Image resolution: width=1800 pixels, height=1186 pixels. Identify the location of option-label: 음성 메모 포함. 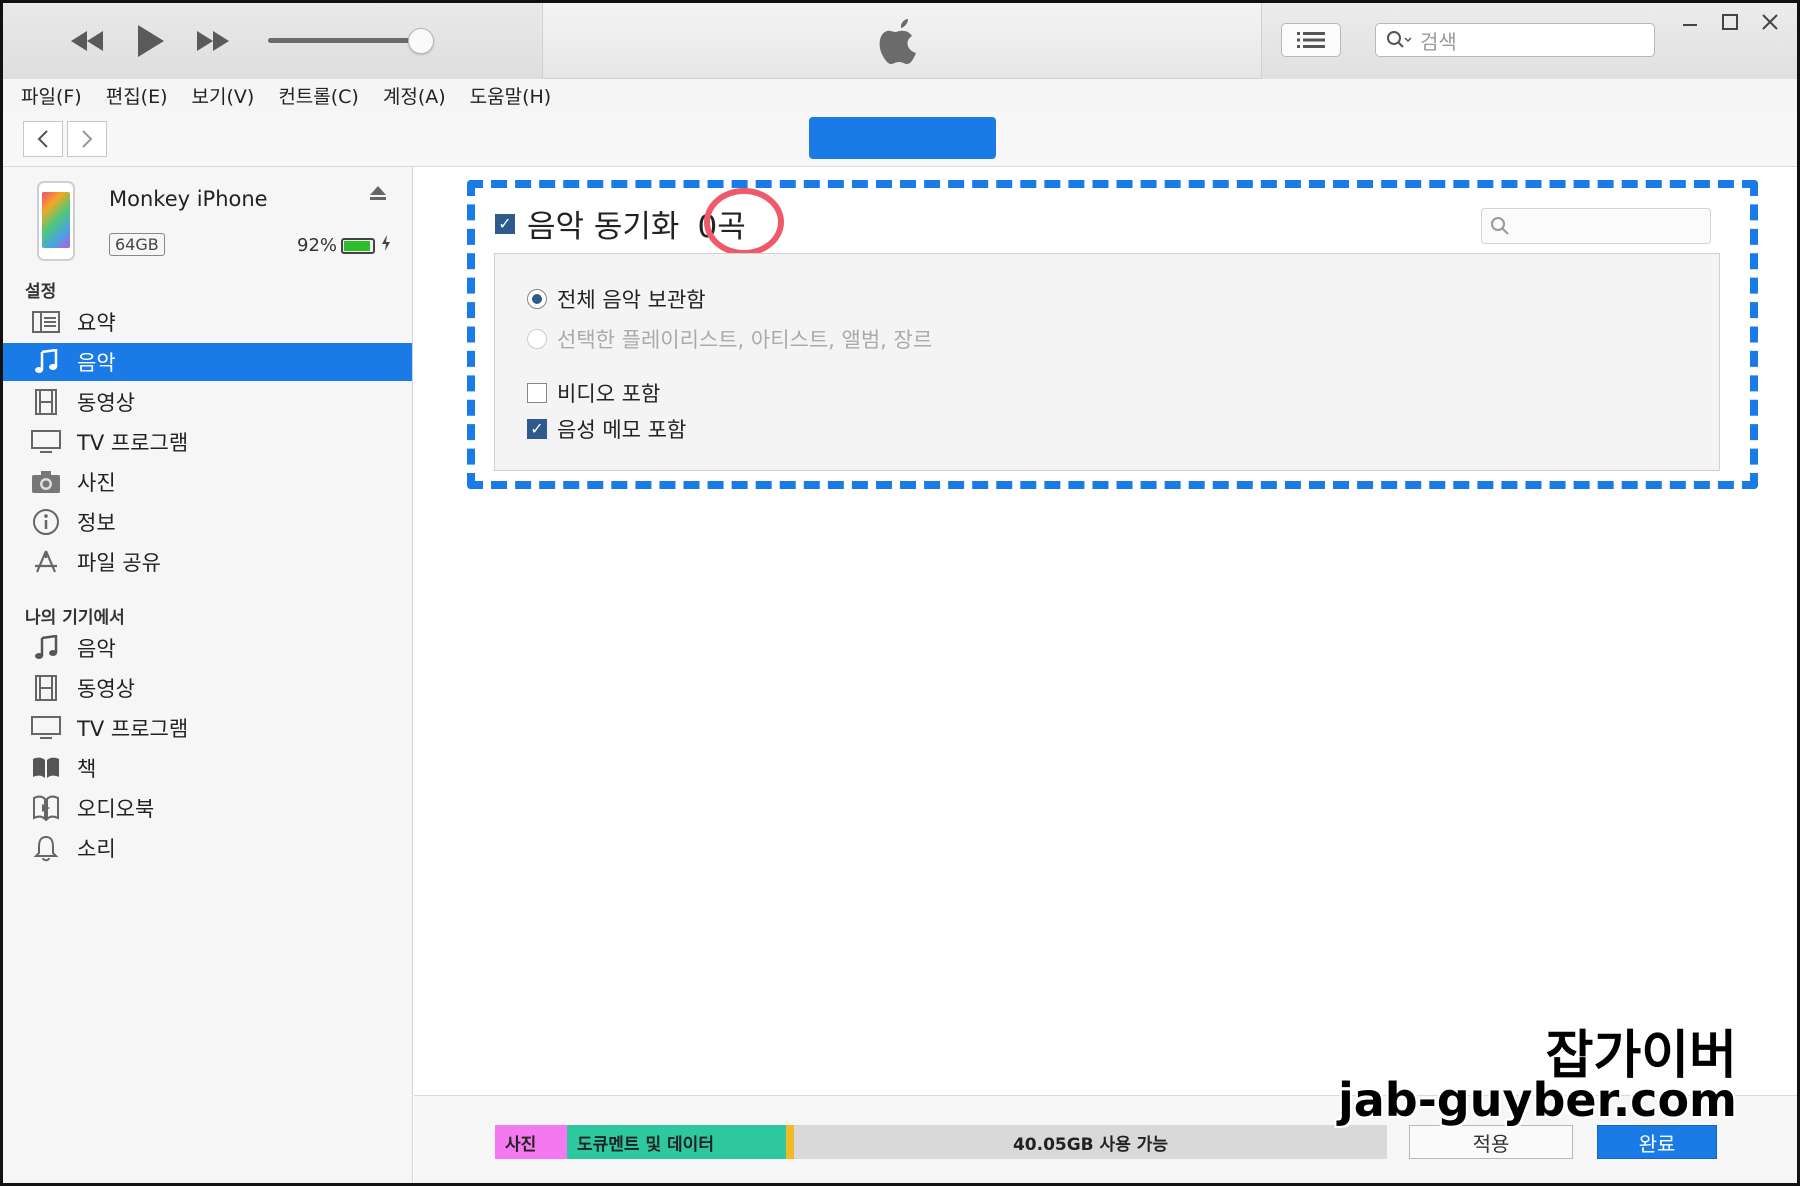
(622, 430).